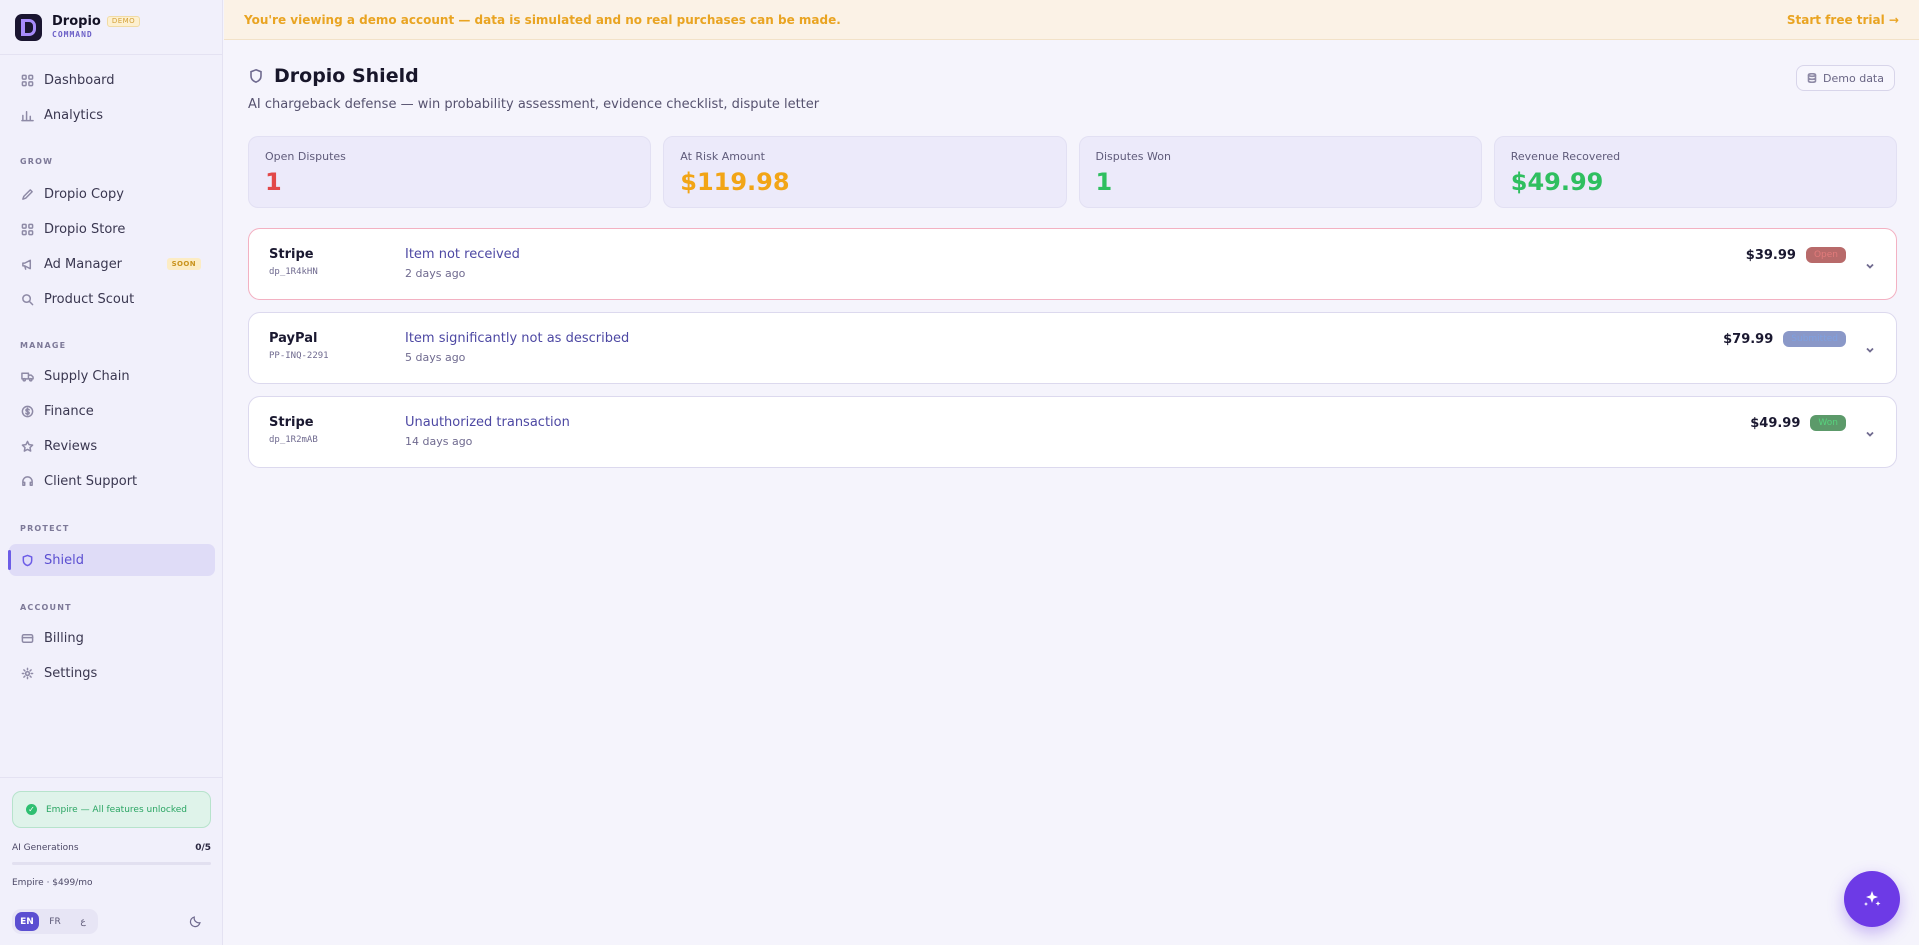  What do you see at coordinates (1853, 78) in the screenshot?
I see `demo-data-label: Demo data` at bounding box center [1853, 78].